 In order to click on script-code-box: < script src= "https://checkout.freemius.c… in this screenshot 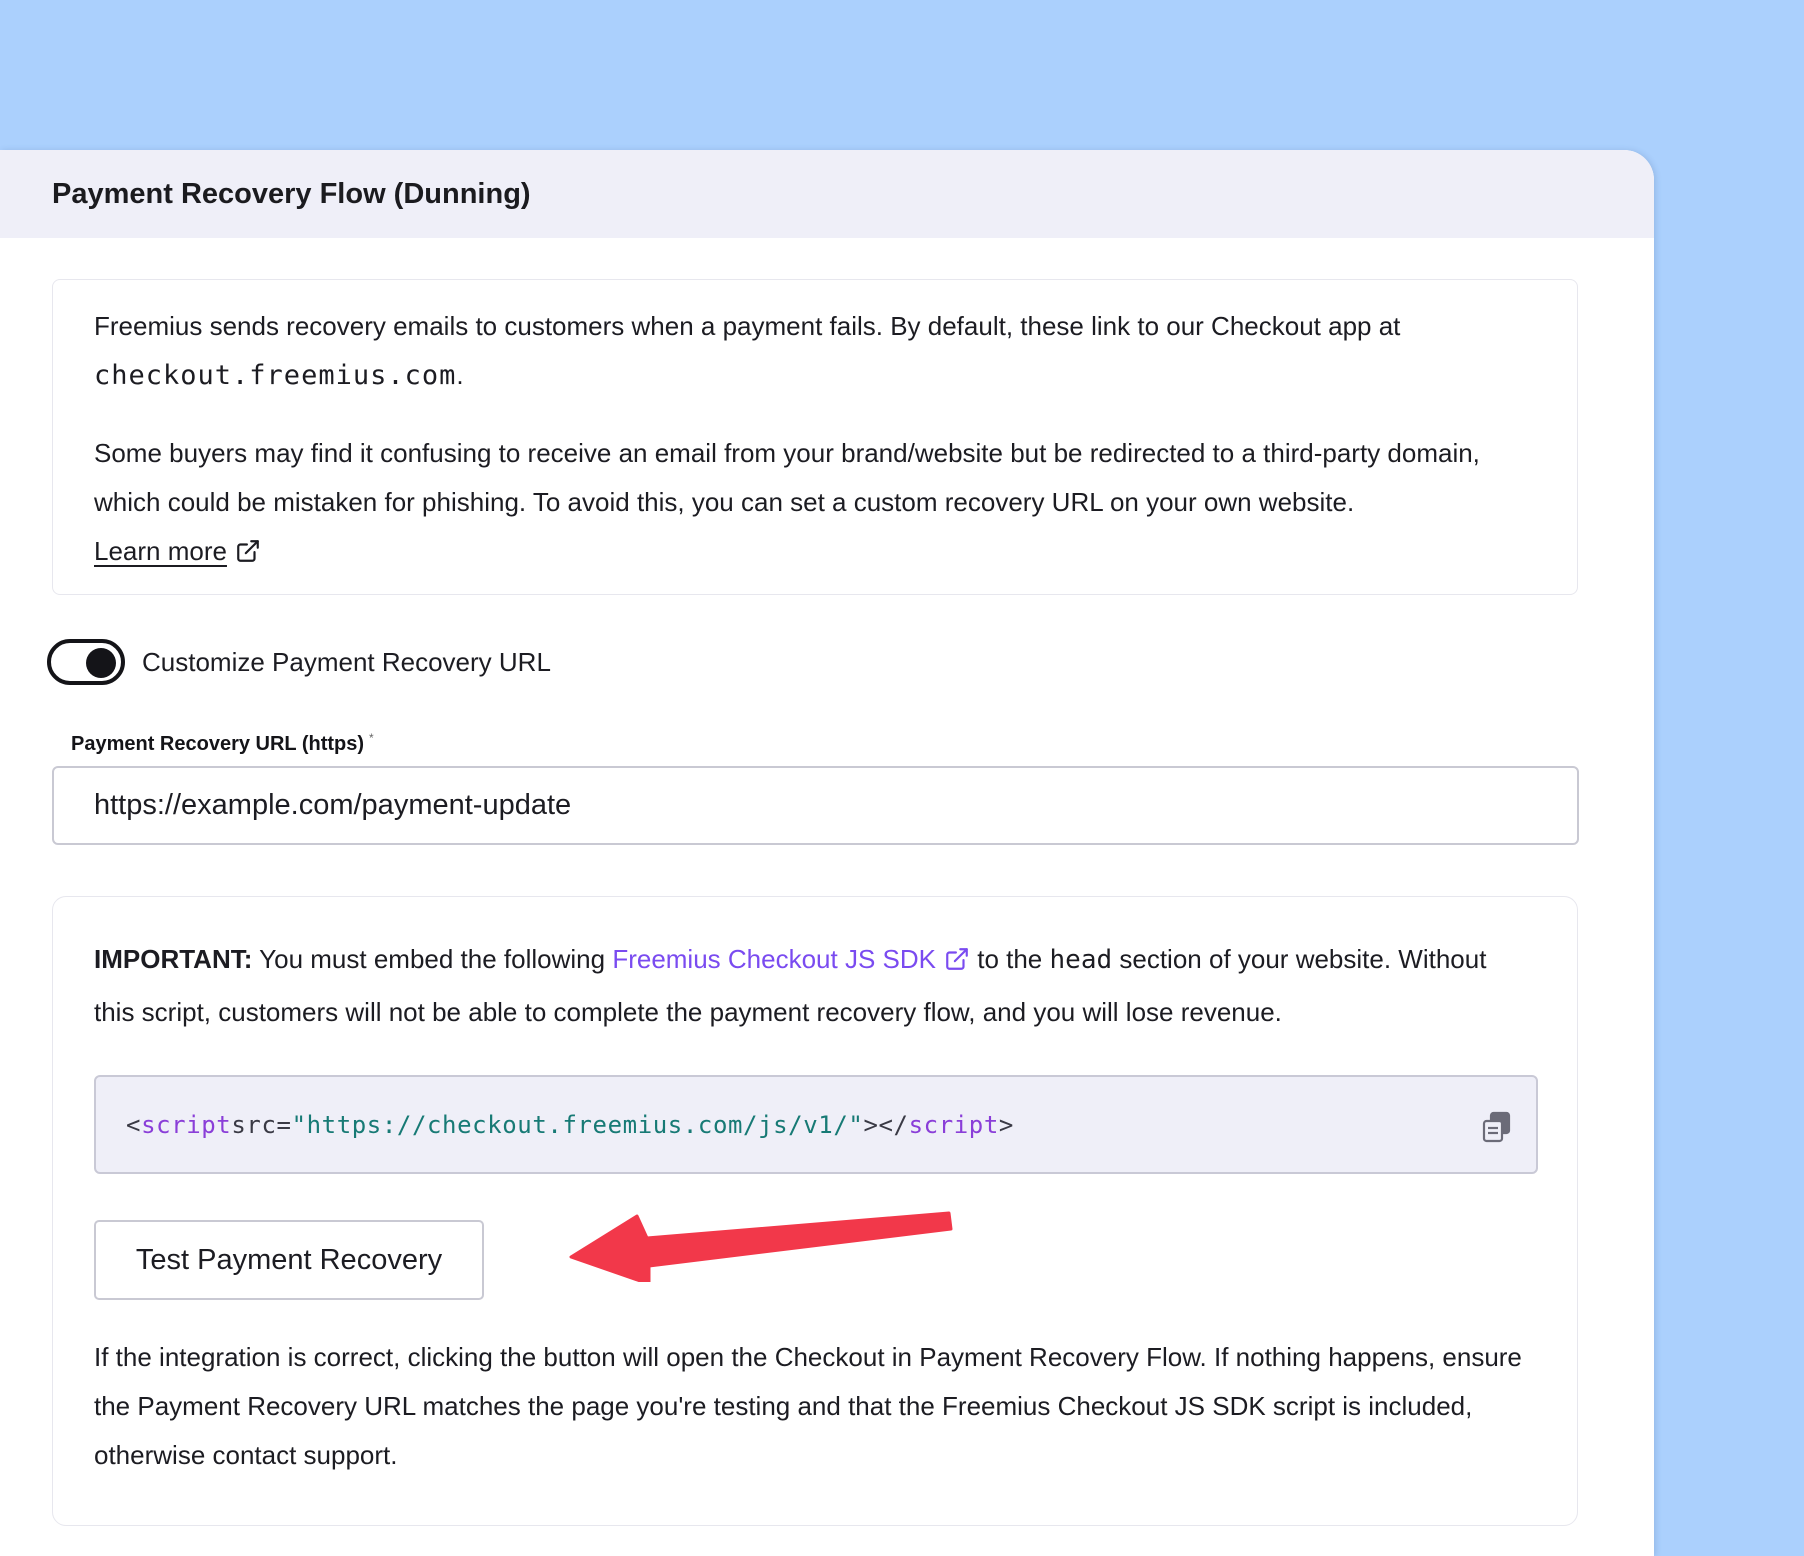, I will do `click(816, 1124)`.